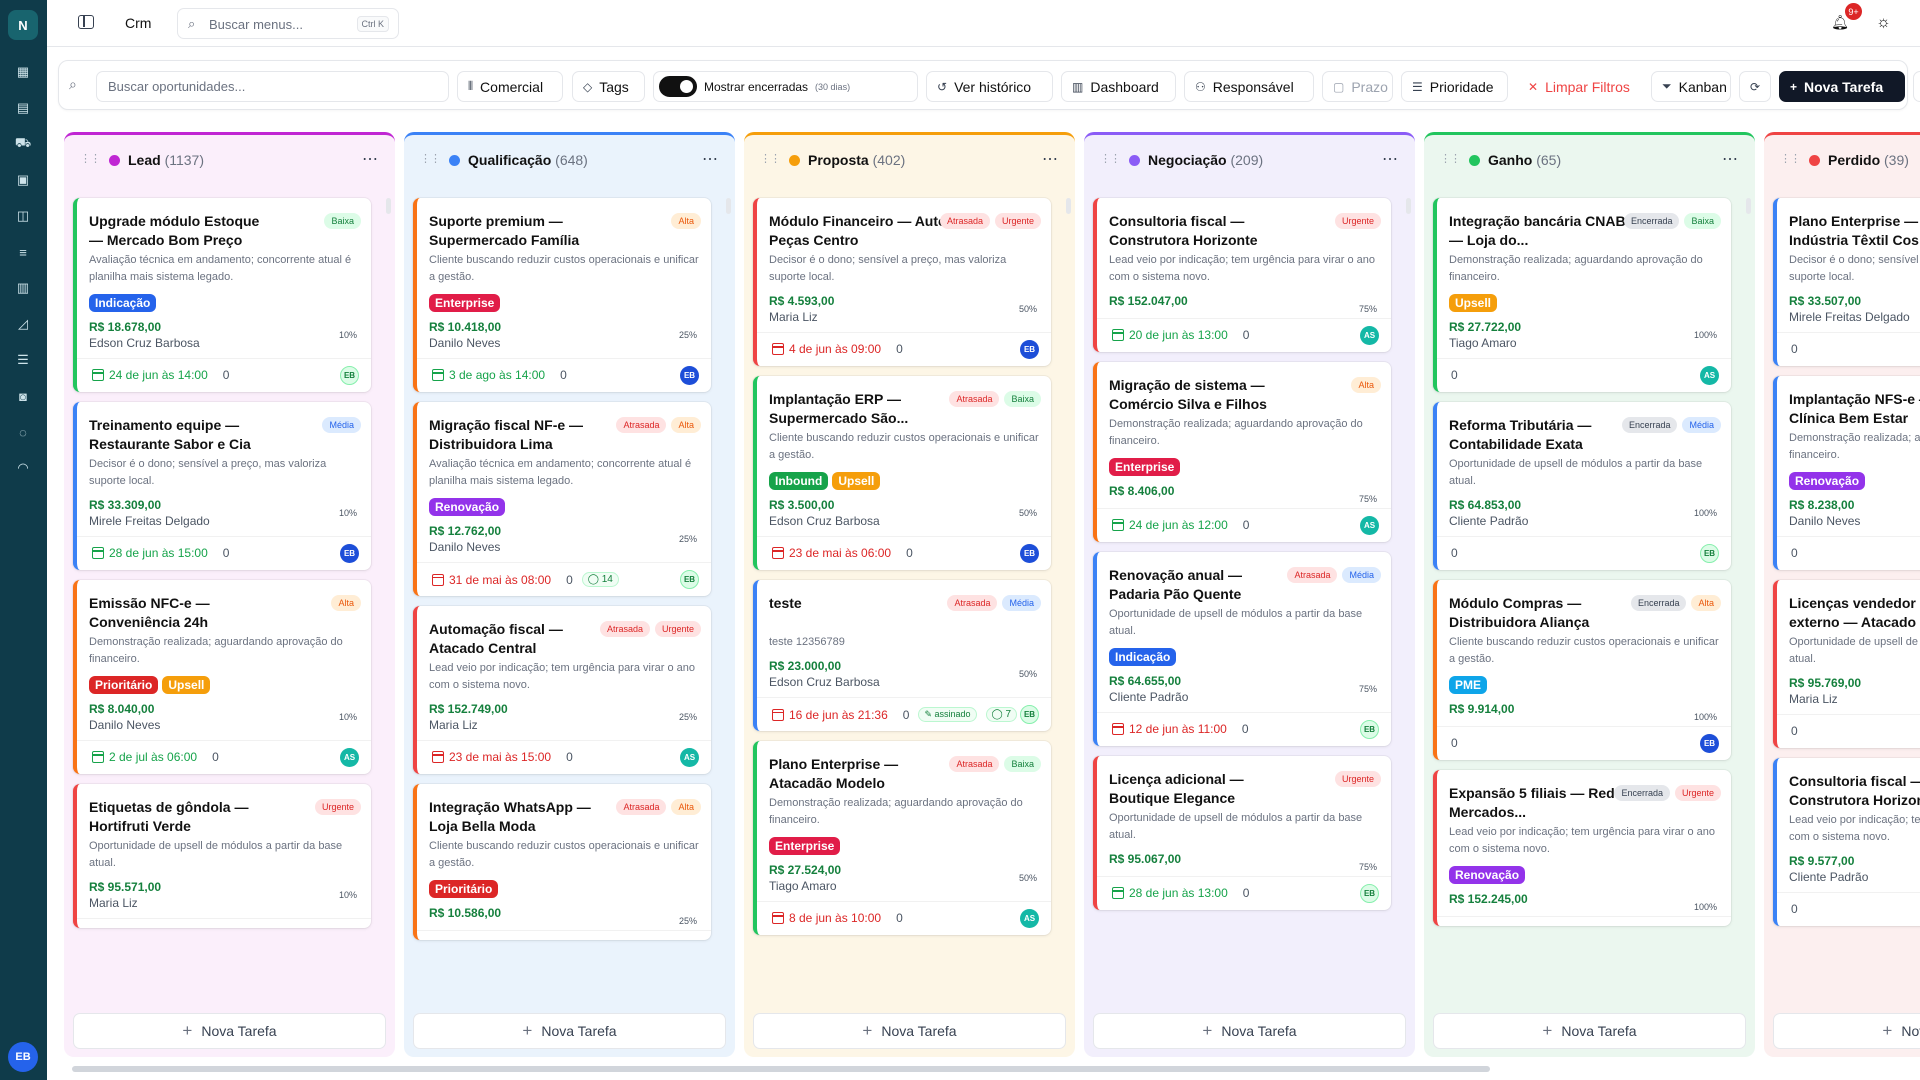 The image size is (1920, 1080). What do you see at coordinates (1454, 86) in the screenshot?
I see `priority-filter-button: ☰ Prioridade` at bounding box center [1454, 86].